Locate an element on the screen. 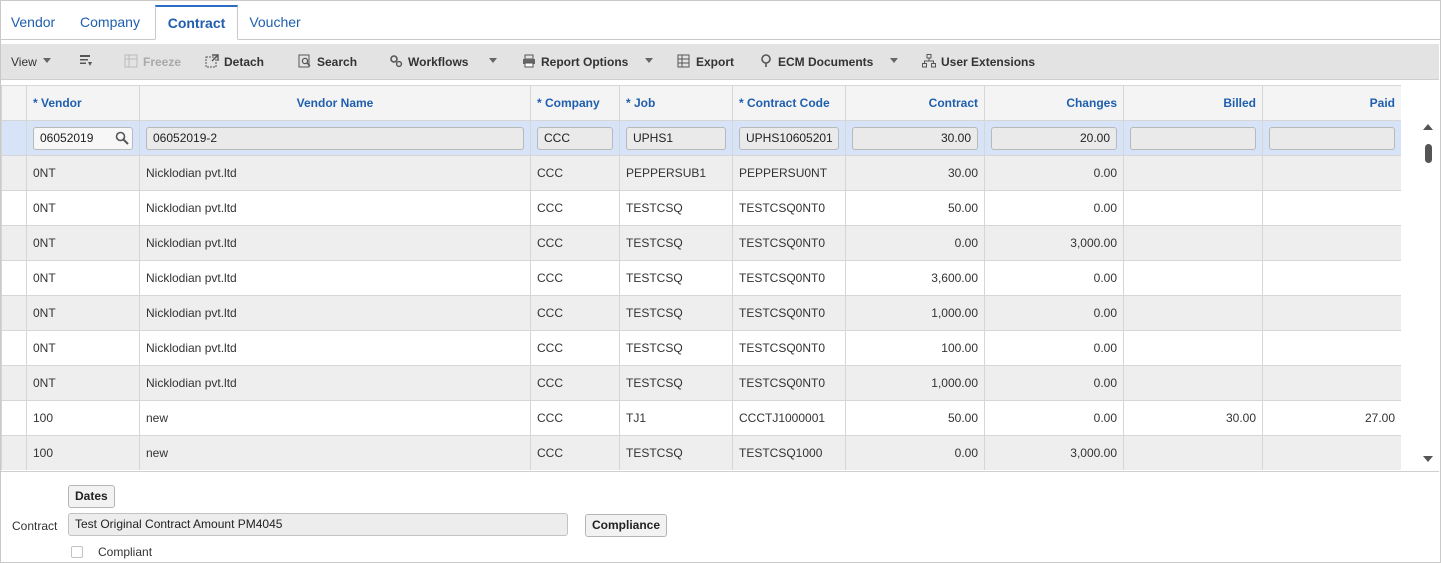 This screenshot has height=563, width=1441. scroll-down-icon is located at coordinates (1428, 459).